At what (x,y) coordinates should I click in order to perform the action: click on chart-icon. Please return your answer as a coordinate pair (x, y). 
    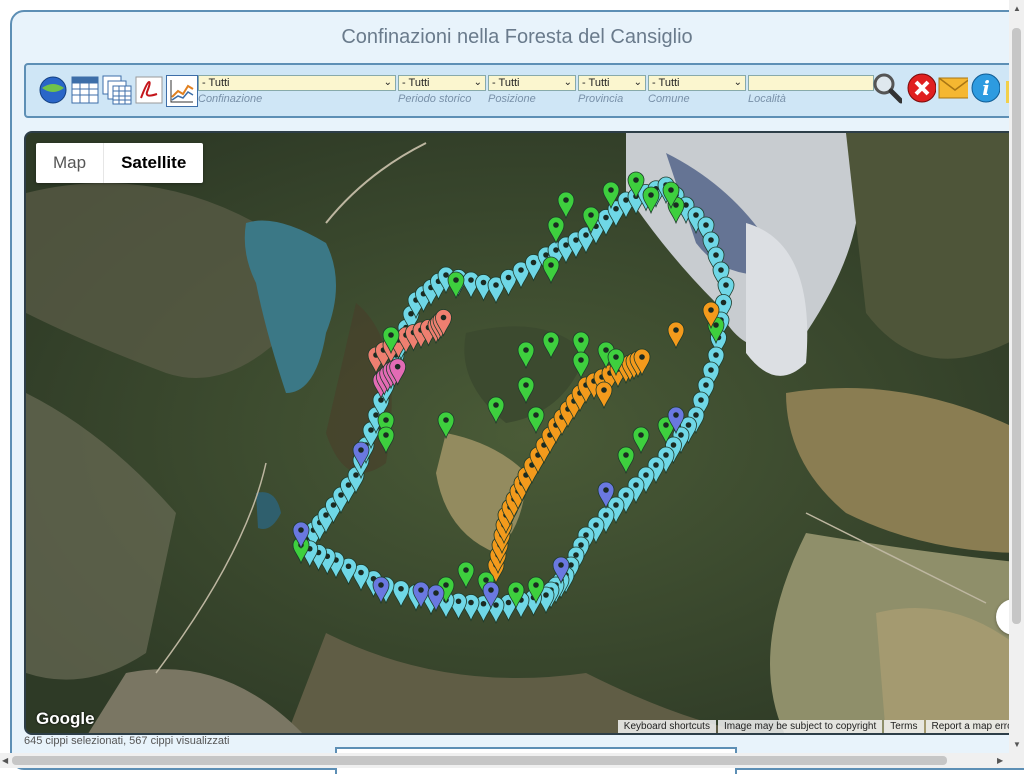
    Looking at the image, I should click on (182, 91).